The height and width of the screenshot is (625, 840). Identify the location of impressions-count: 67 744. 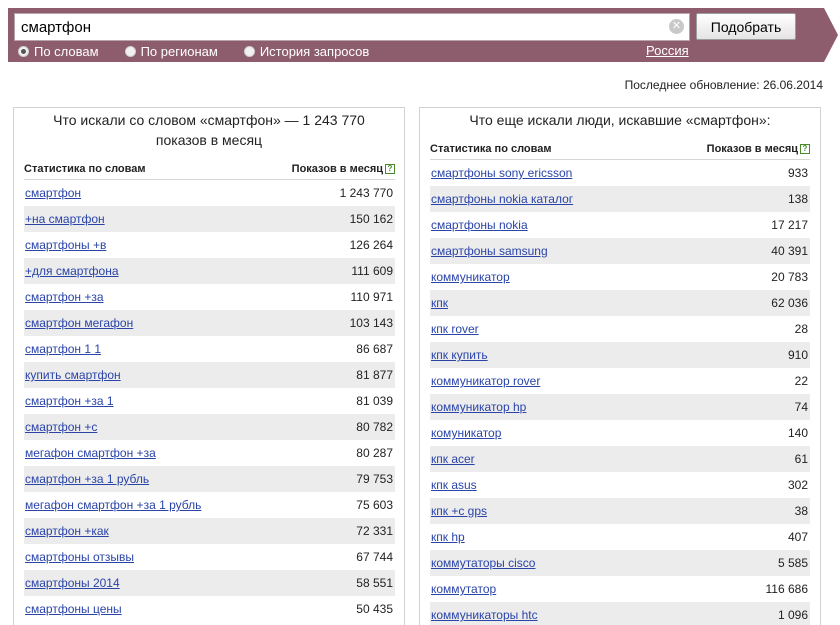
(374, 557).